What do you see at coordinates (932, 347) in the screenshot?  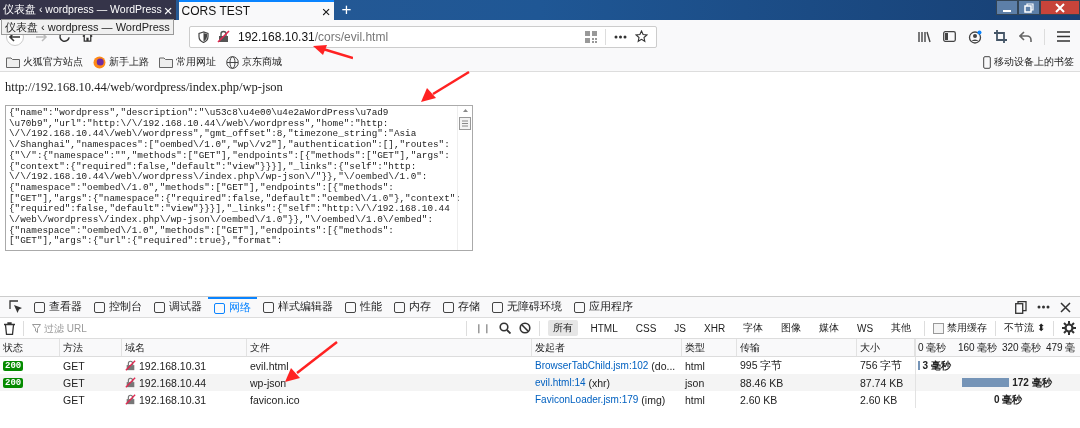 I see `timeline-tick: 0 毫秒` at bounding box center [932, 347].